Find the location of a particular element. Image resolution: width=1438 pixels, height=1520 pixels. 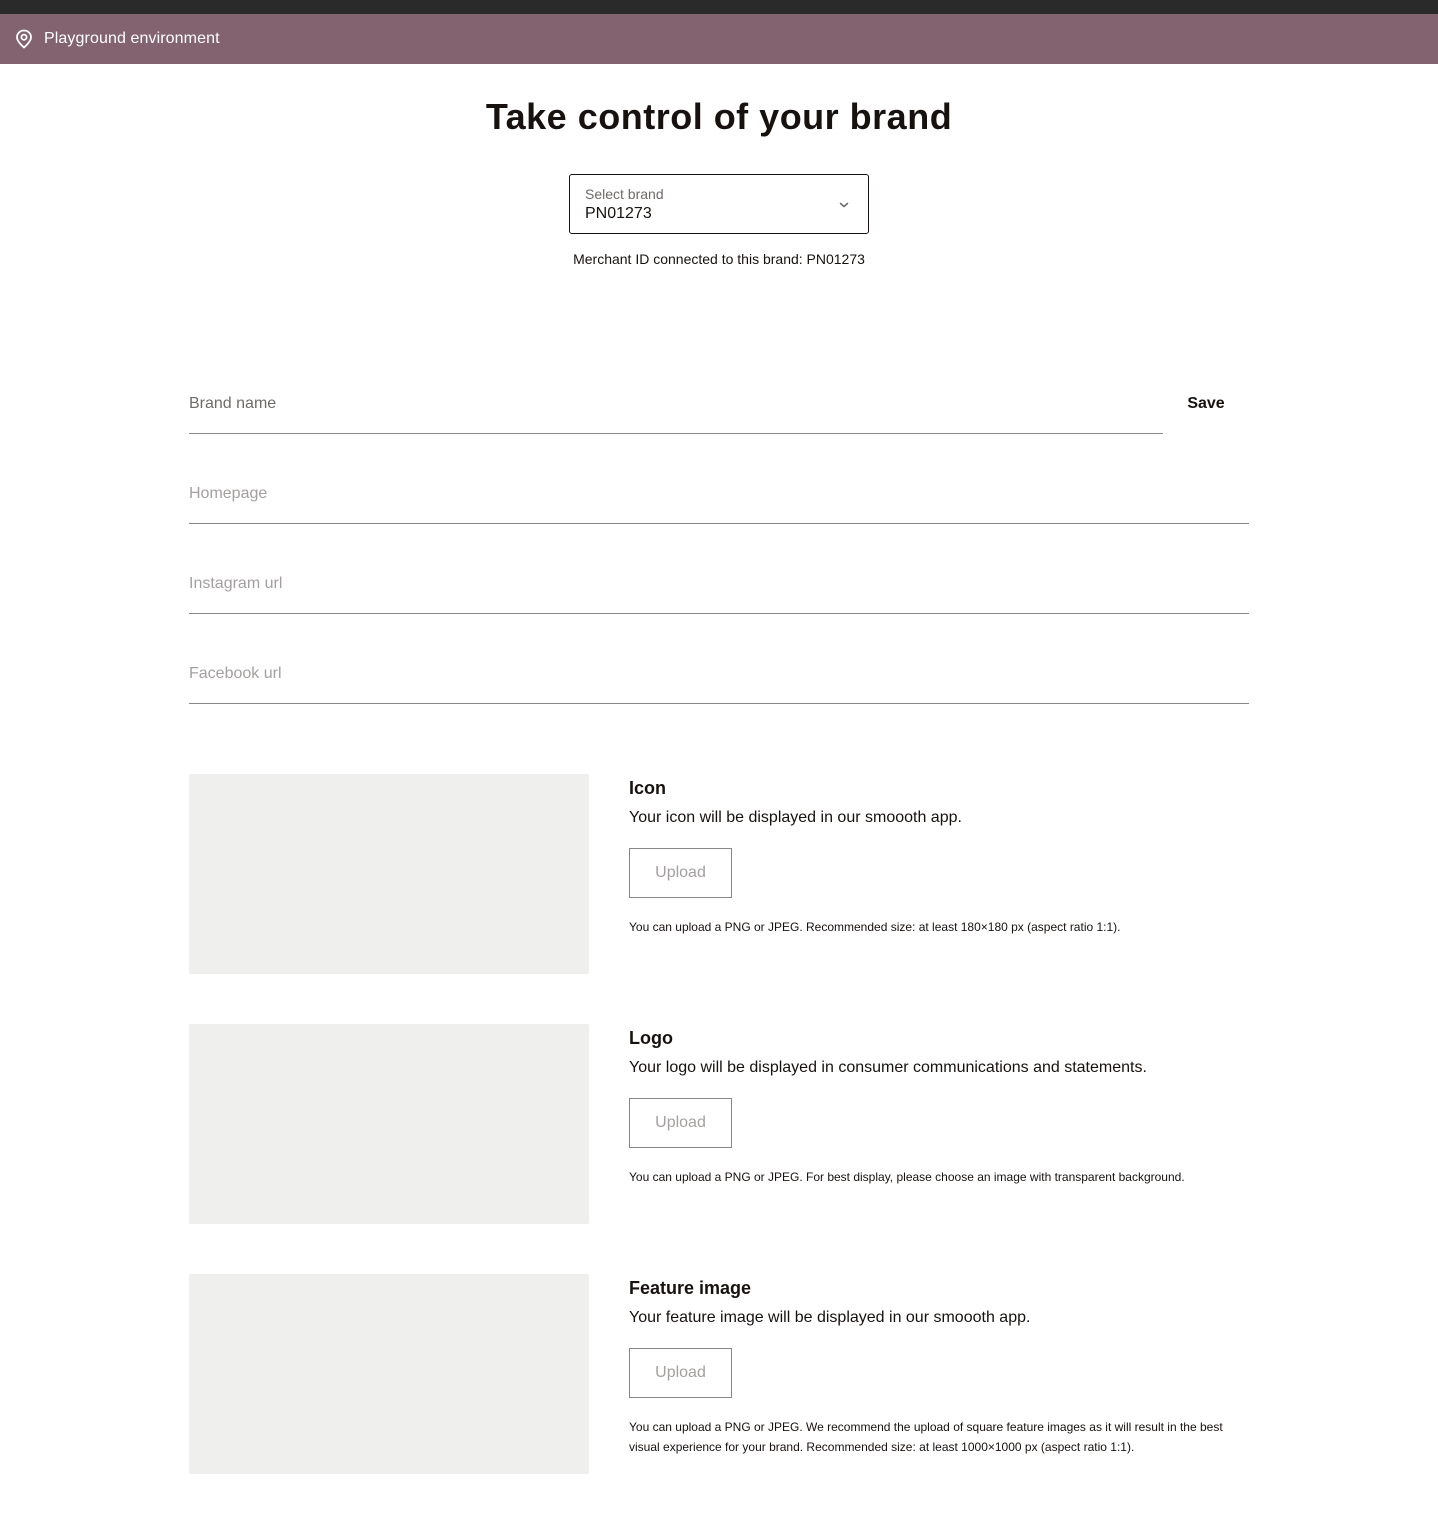

feature-image-upload-button: Upload is located at coordinates (680, 1373).